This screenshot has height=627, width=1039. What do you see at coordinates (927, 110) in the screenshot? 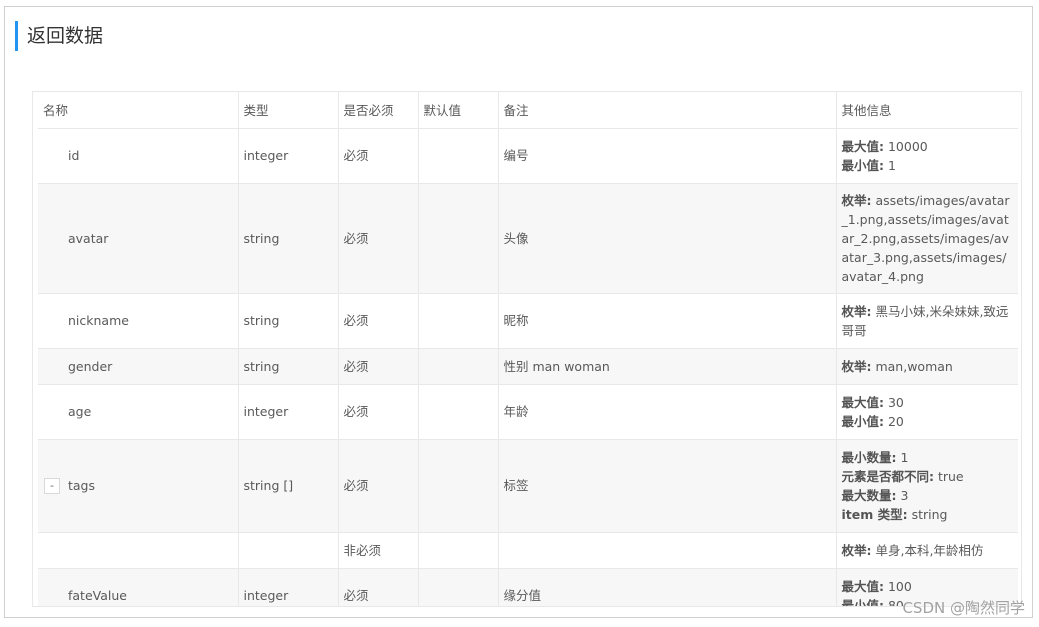
I see `header-other-info: 其他信息` at bounding box center [927, 110].